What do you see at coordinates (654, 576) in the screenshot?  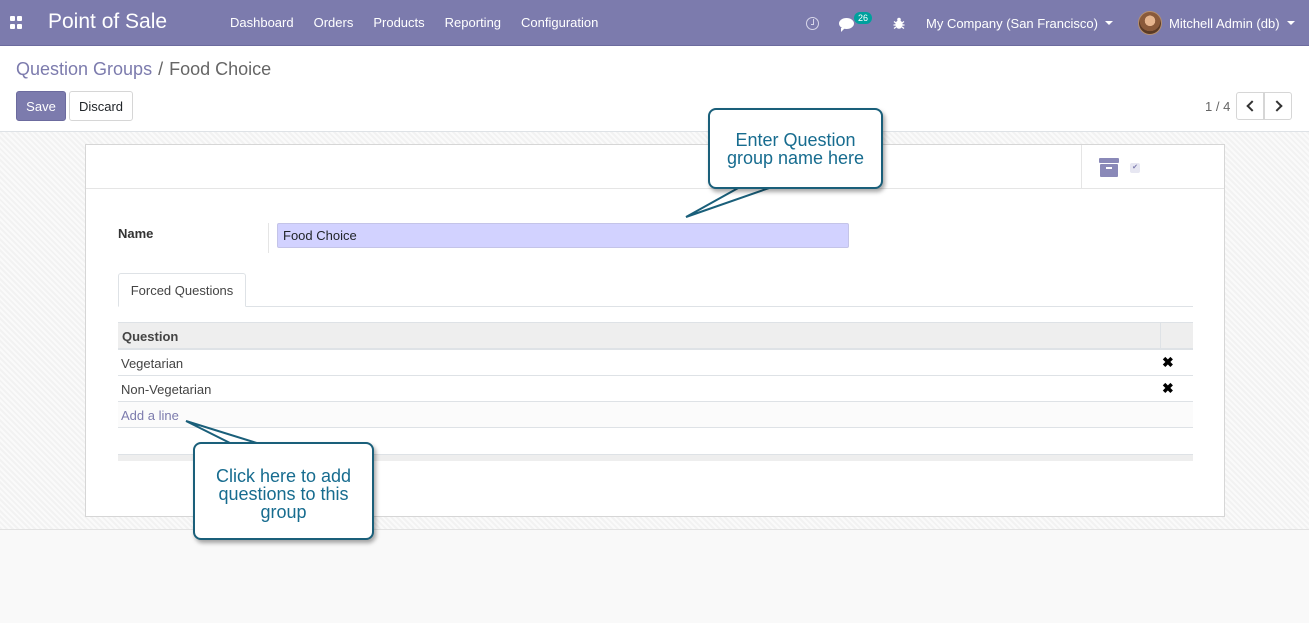 I see `page-footer-area` at bounding box center [654, 576].